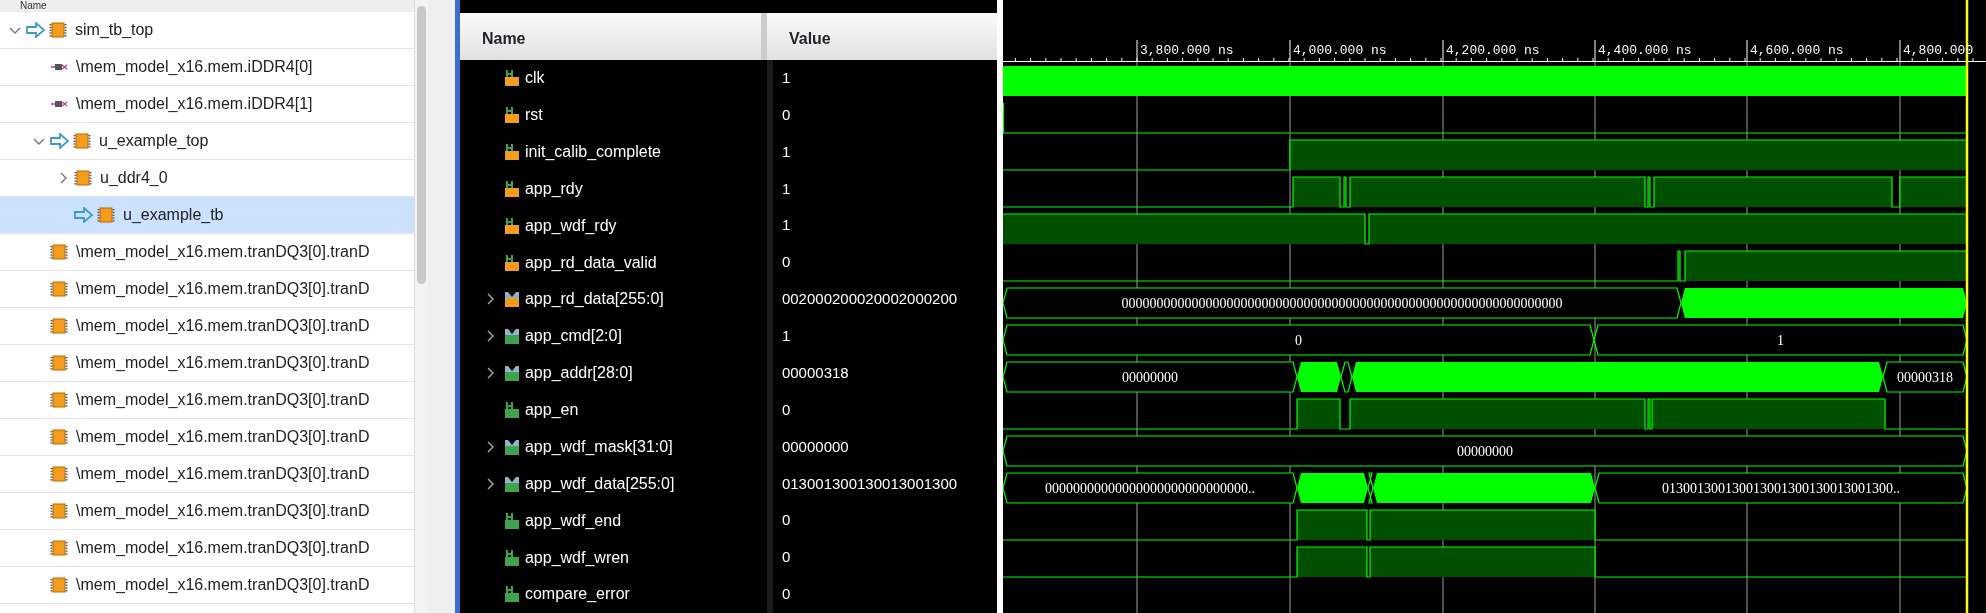  I want to click on signal-name: app_addr[28:0], so click(578, 373).